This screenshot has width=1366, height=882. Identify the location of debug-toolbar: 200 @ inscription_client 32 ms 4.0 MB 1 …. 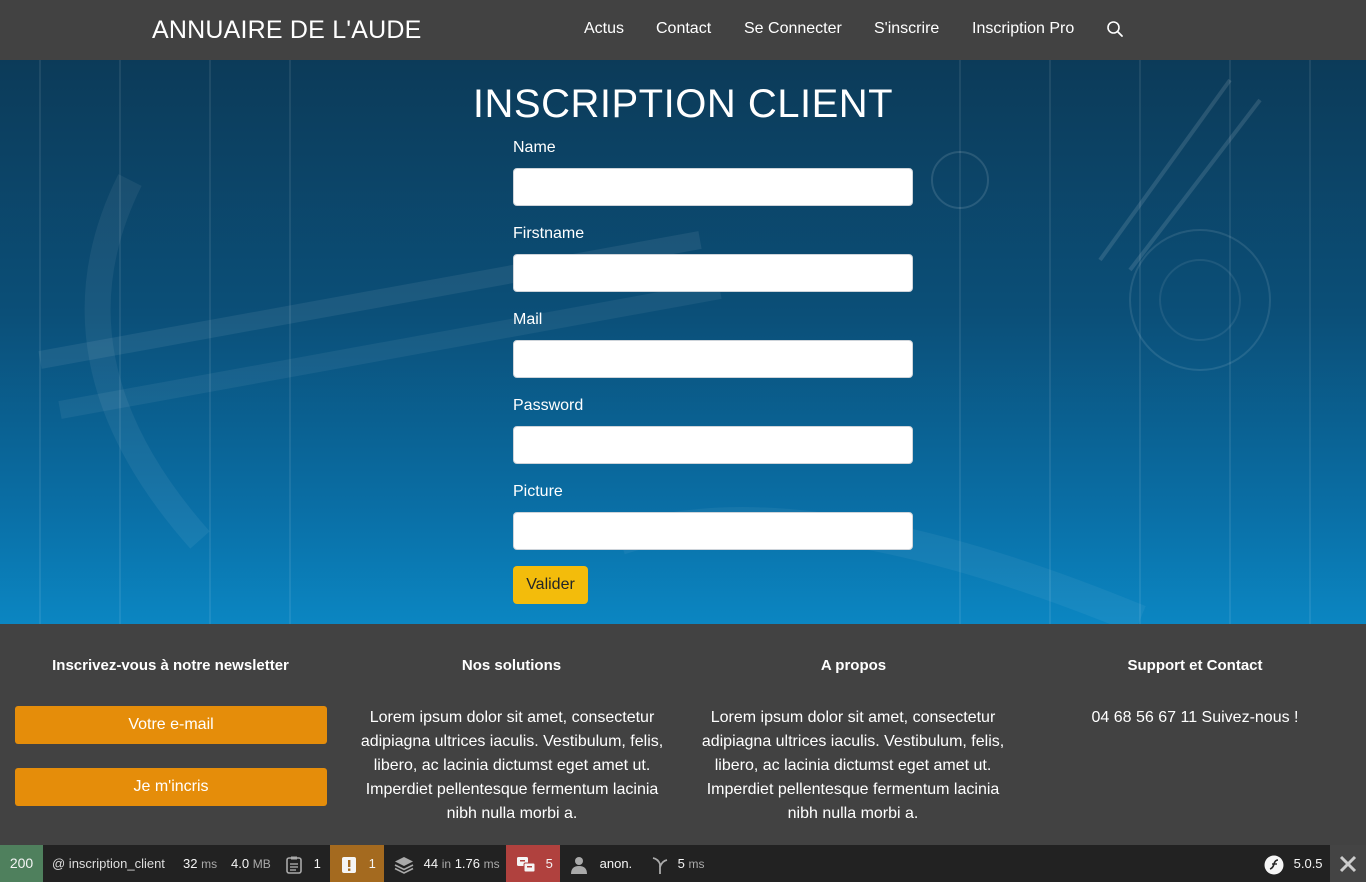
(683, 863).